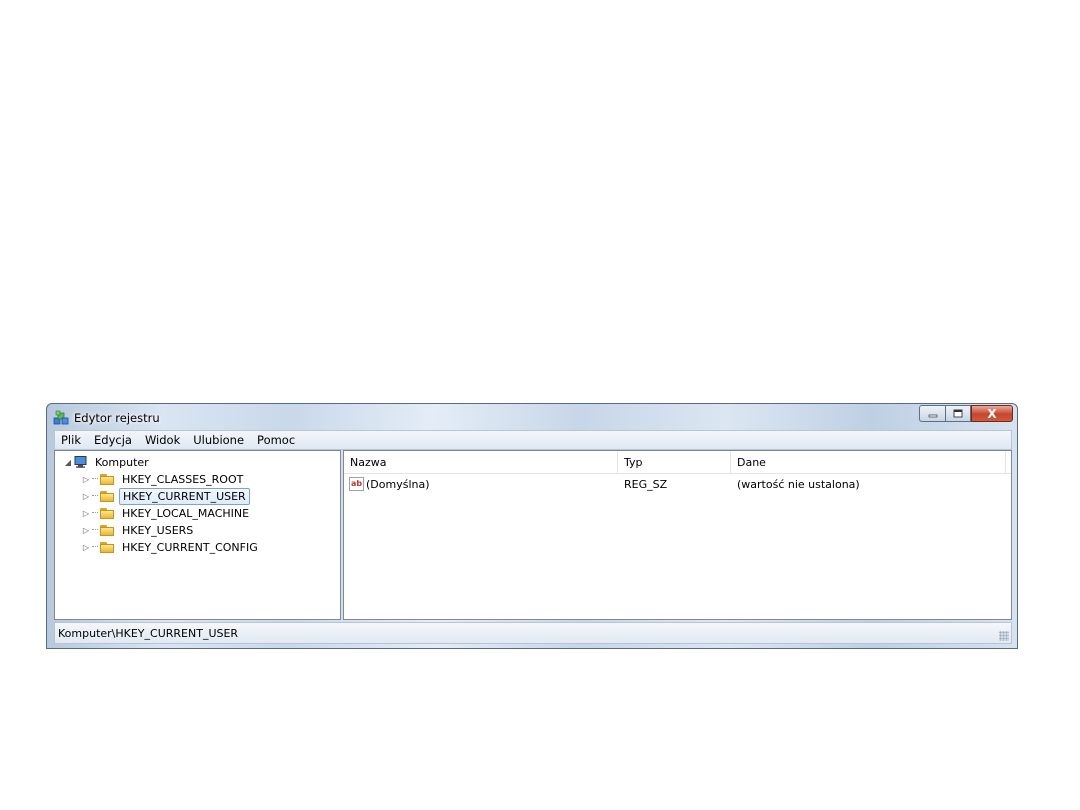 The width and height of the screenshot is (1080, 810). Describe the element at coordinates (532, 417) in the screenshot. I see `title-bar: Edytor rejestru X` at that location.